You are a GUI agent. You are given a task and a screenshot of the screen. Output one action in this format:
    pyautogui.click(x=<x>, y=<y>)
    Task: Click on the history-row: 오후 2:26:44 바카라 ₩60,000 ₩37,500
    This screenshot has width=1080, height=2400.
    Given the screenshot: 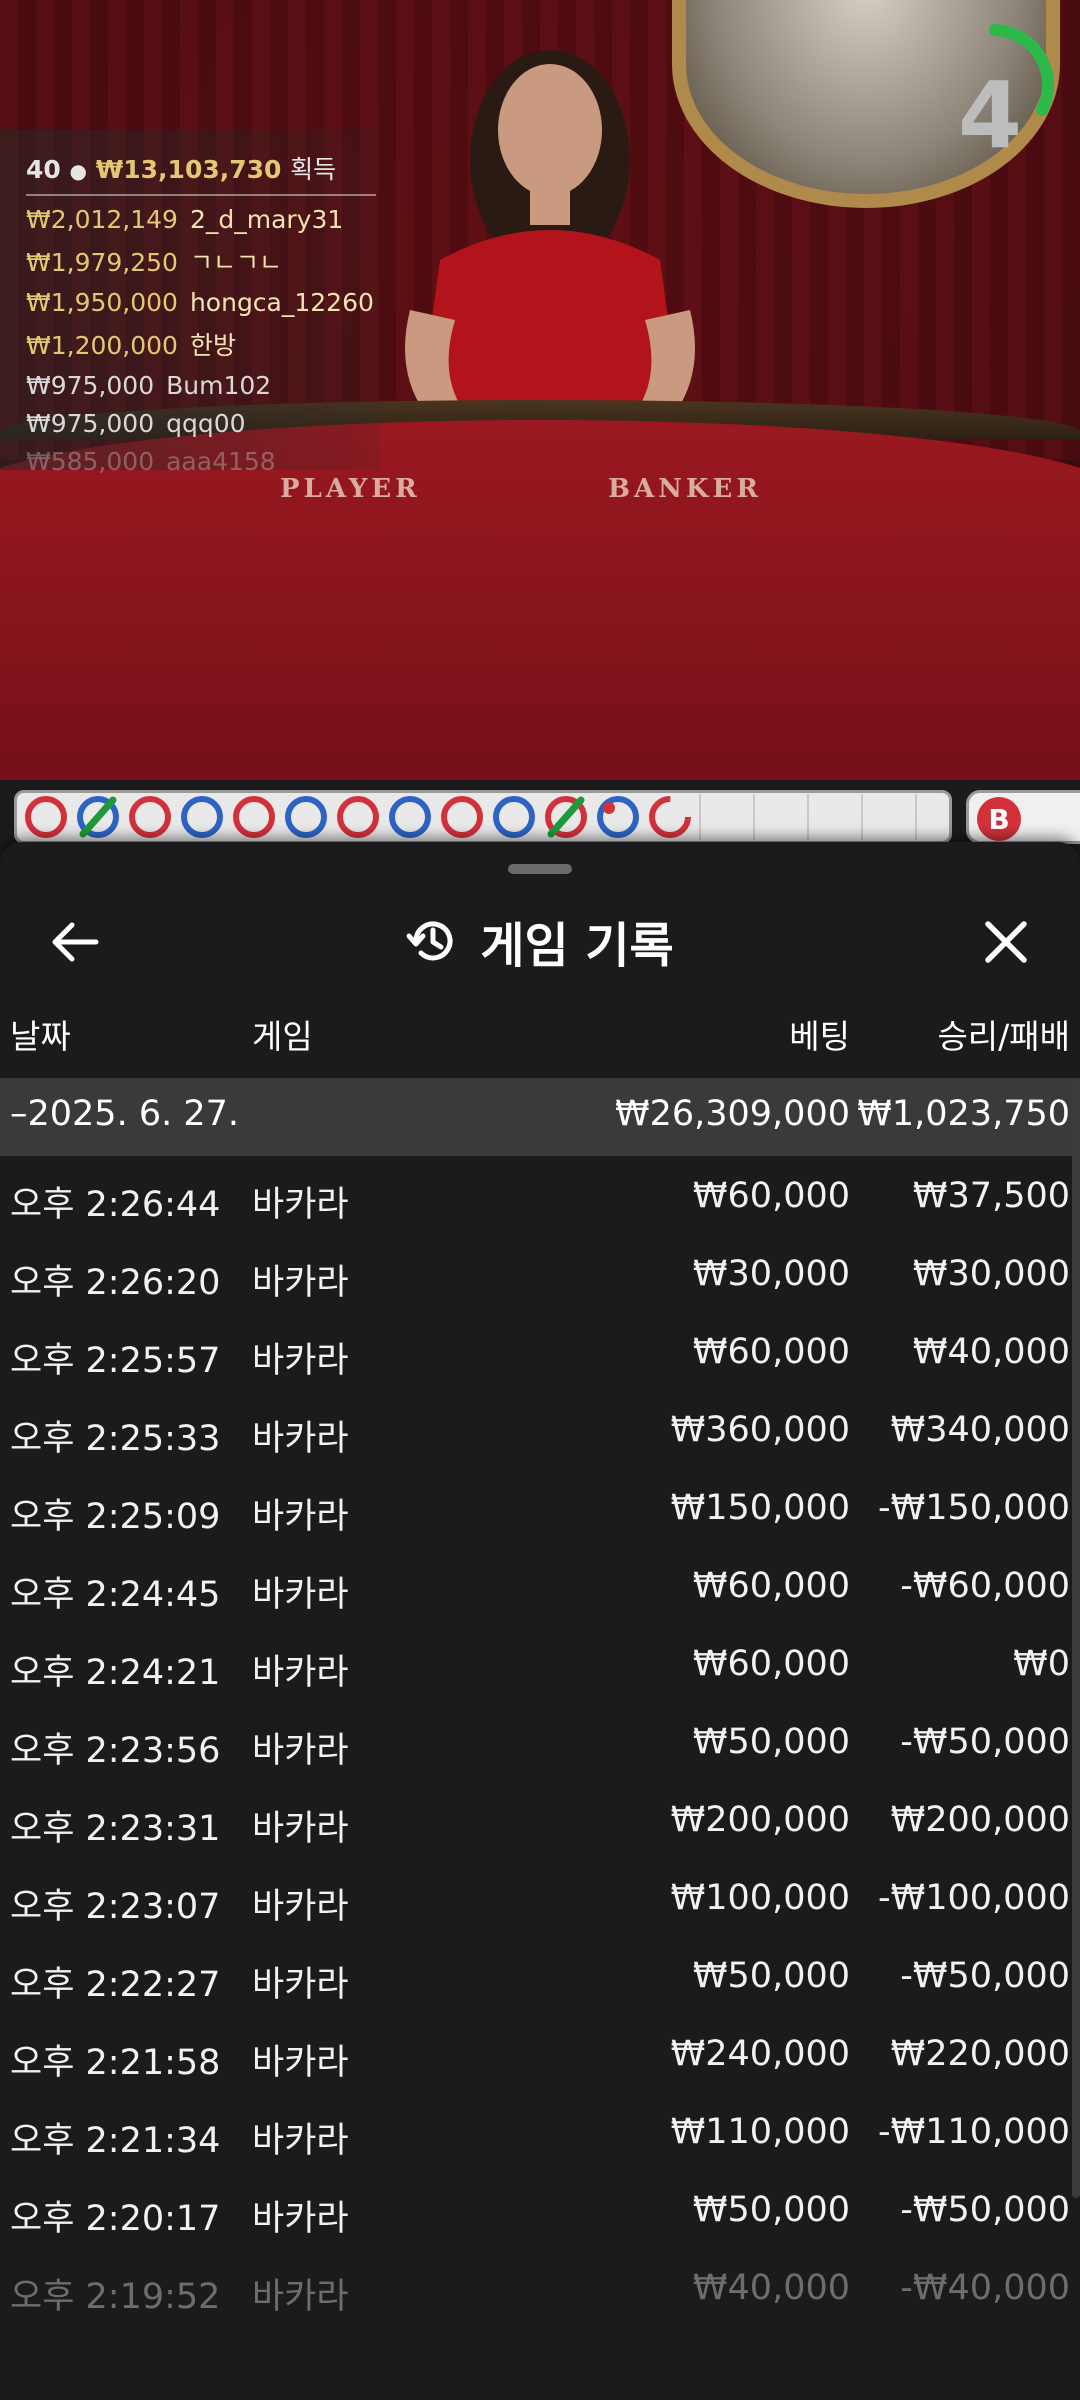 What is the action you would take?
    pyautogui.click(x=540, y=1195)
    